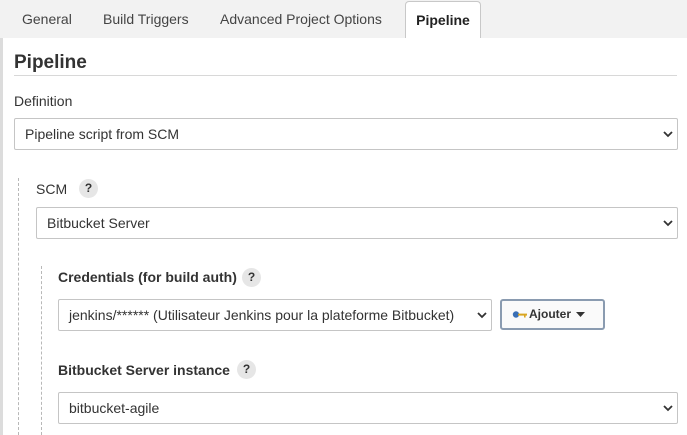 This screenshot has width=687, height=435. What do you see at coordinates (52, 189) in the screenshot?
I see `scm-label: SCM` at bounding box center [52, 189].